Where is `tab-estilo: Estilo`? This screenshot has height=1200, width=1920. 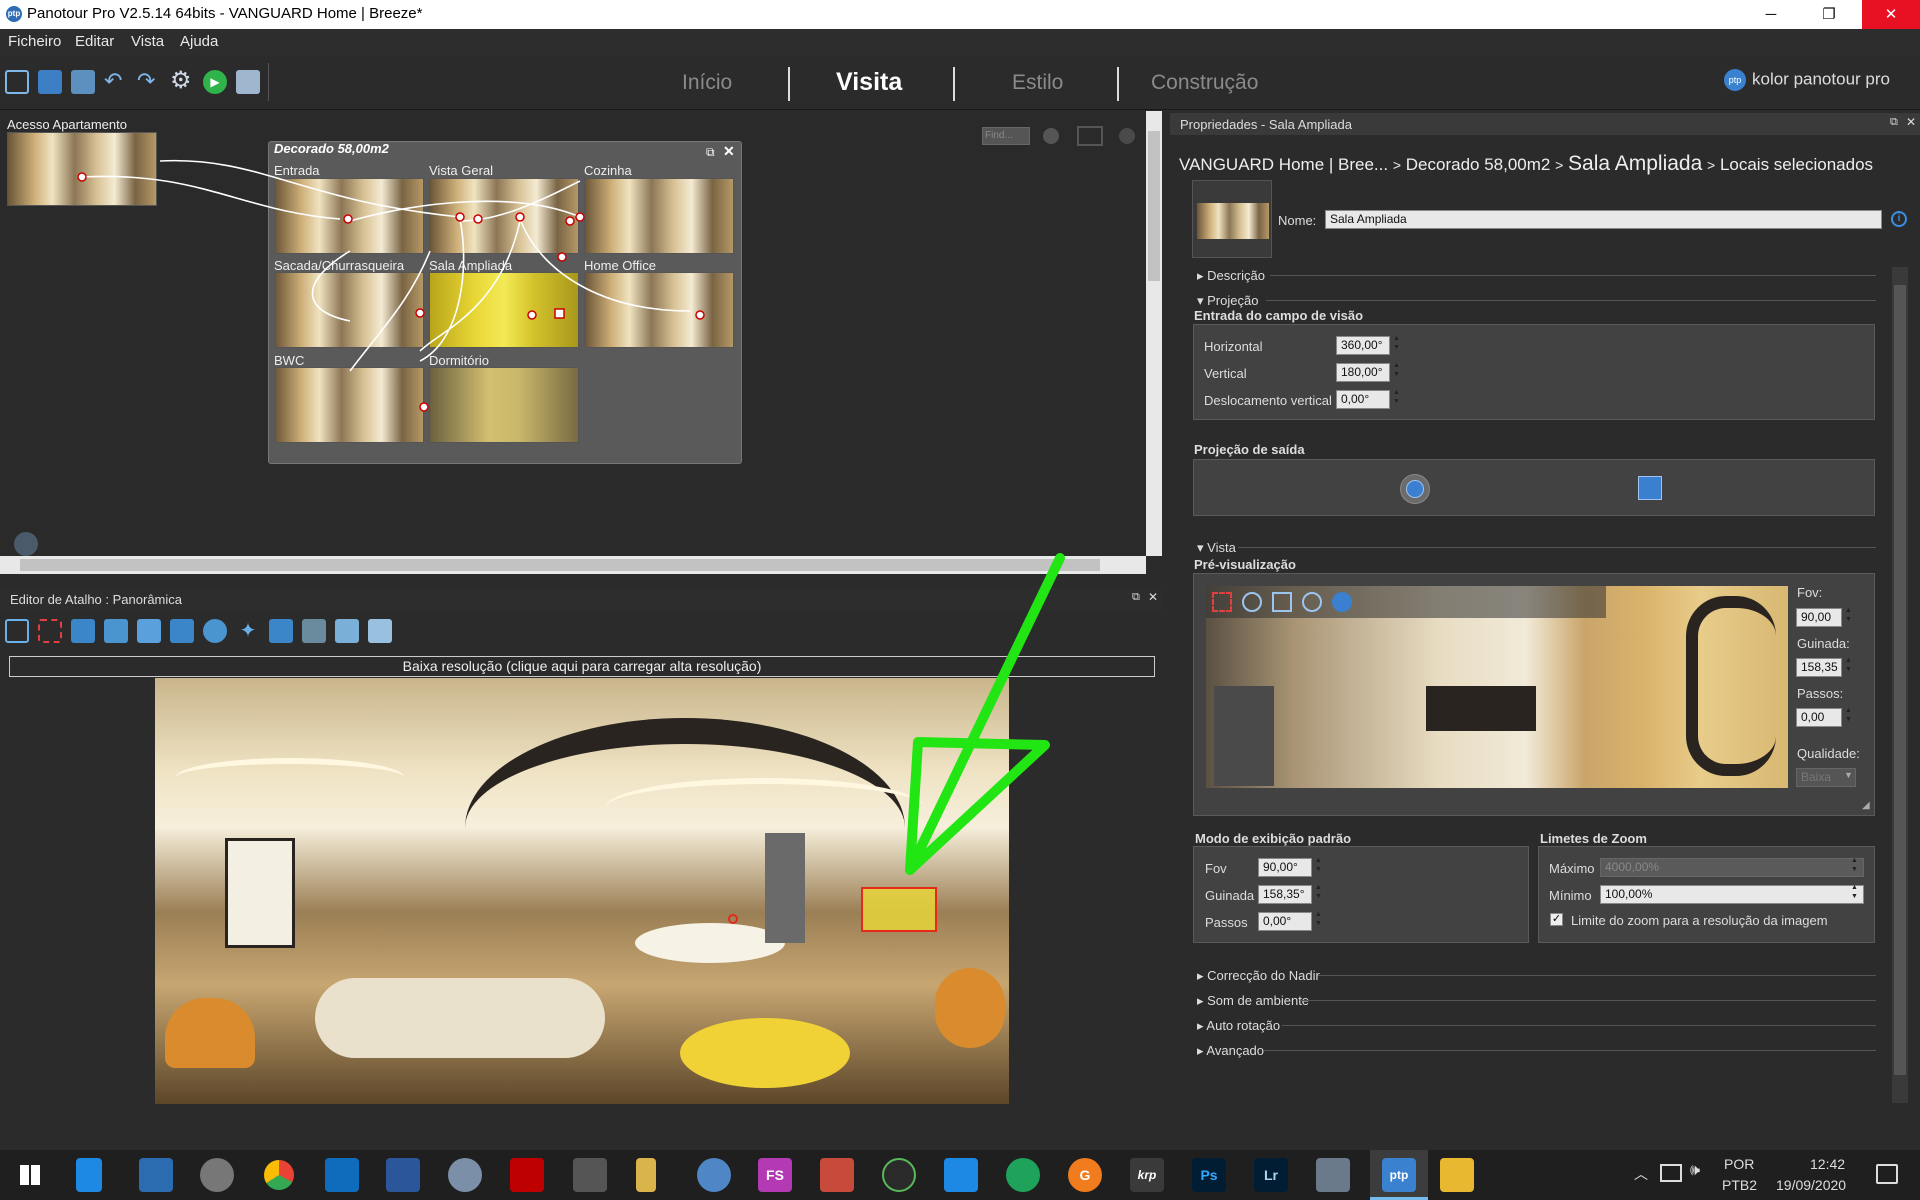
tab-estilo: Estilo is located at coordinates (1037, 83).